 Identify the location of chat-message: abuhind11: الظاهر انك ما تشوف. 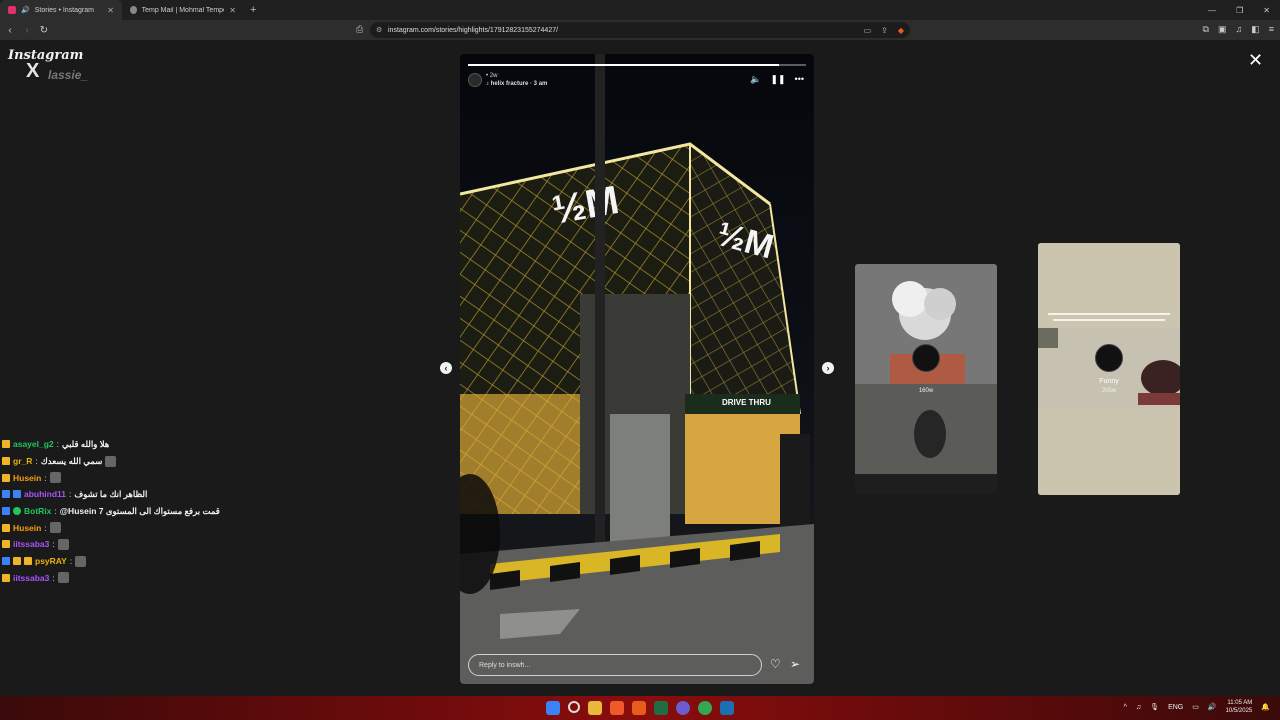
(122, 494).